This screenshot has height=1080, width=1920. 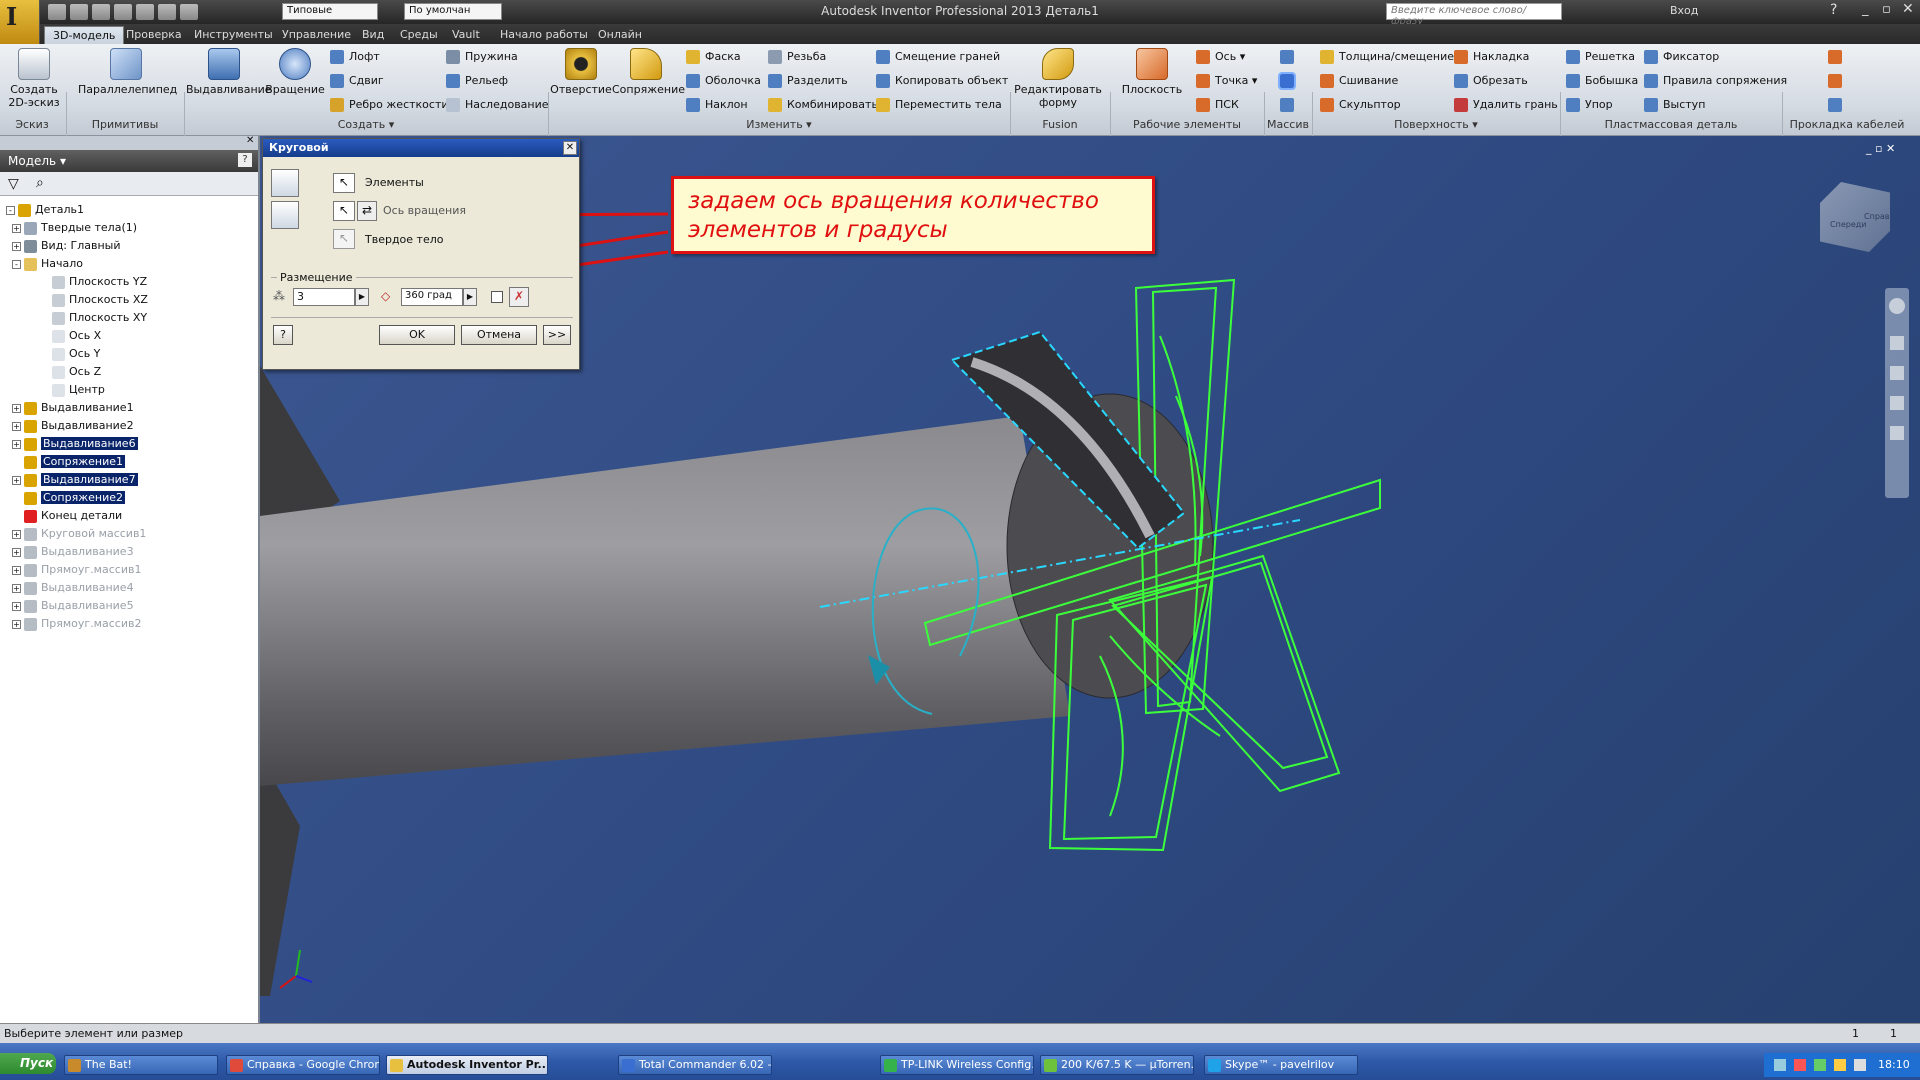 What do you see at coordinates (497, 105) in the screenshot?
I see `derive-button: Наследование` at bounding box center [497, 105].